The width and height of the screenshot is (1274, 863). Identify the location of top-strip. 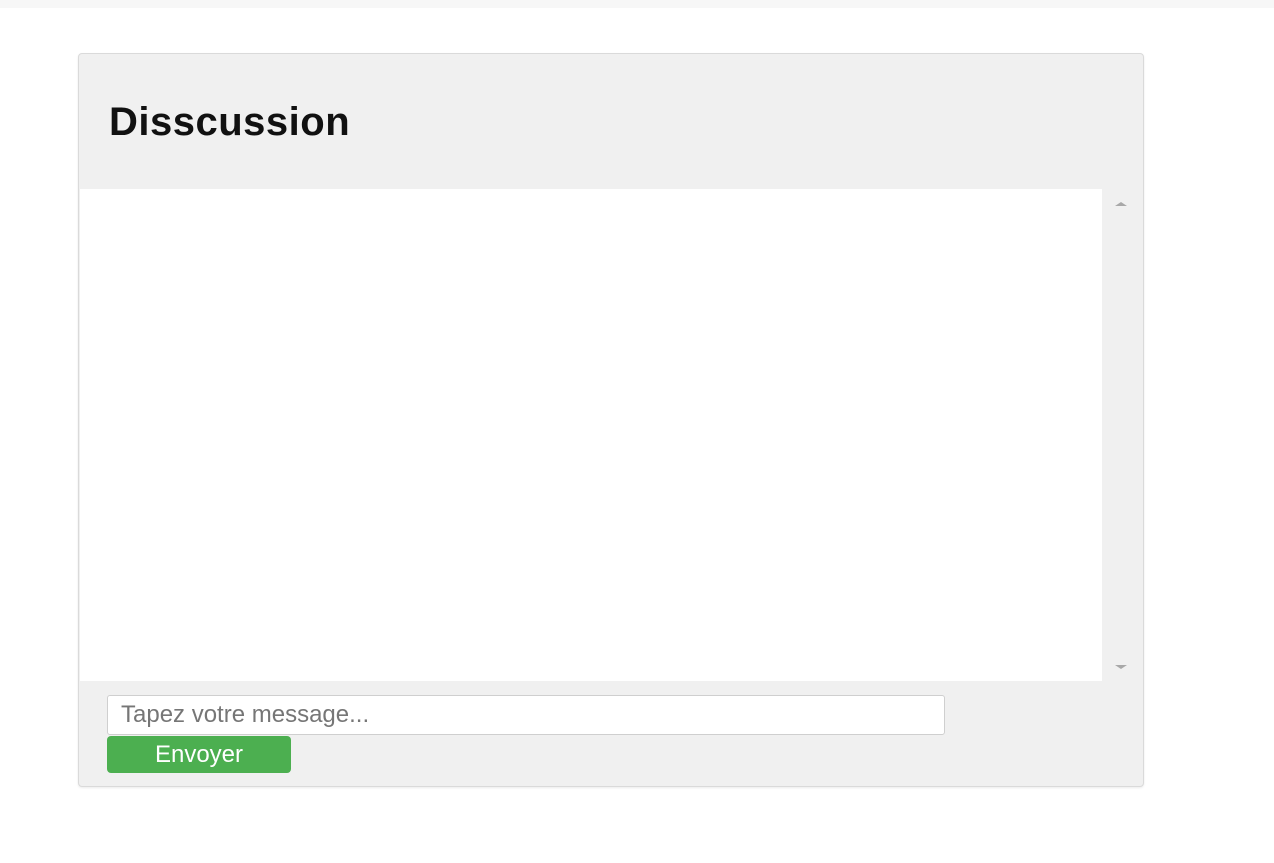
(637, 4).